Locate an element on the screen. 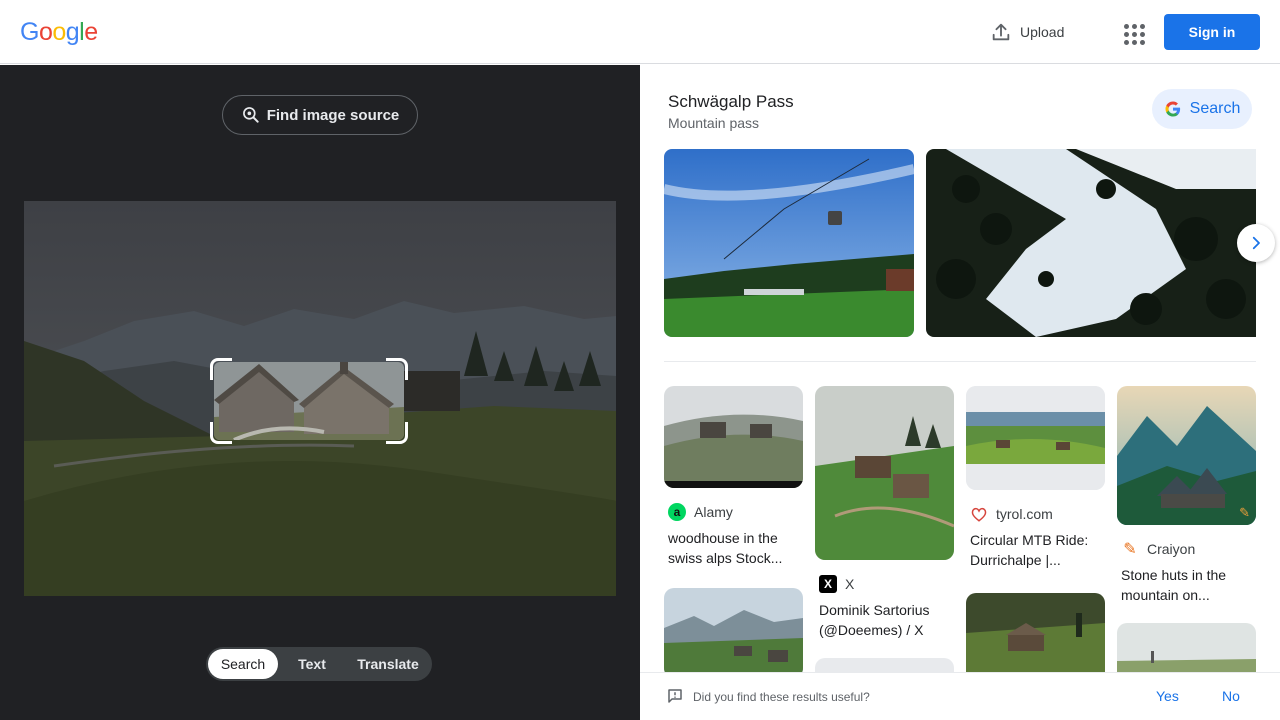 Image resolution: width=1280 pixels, height=720 pixels. upload-label: Upload is located at coordinates (1042, 32).